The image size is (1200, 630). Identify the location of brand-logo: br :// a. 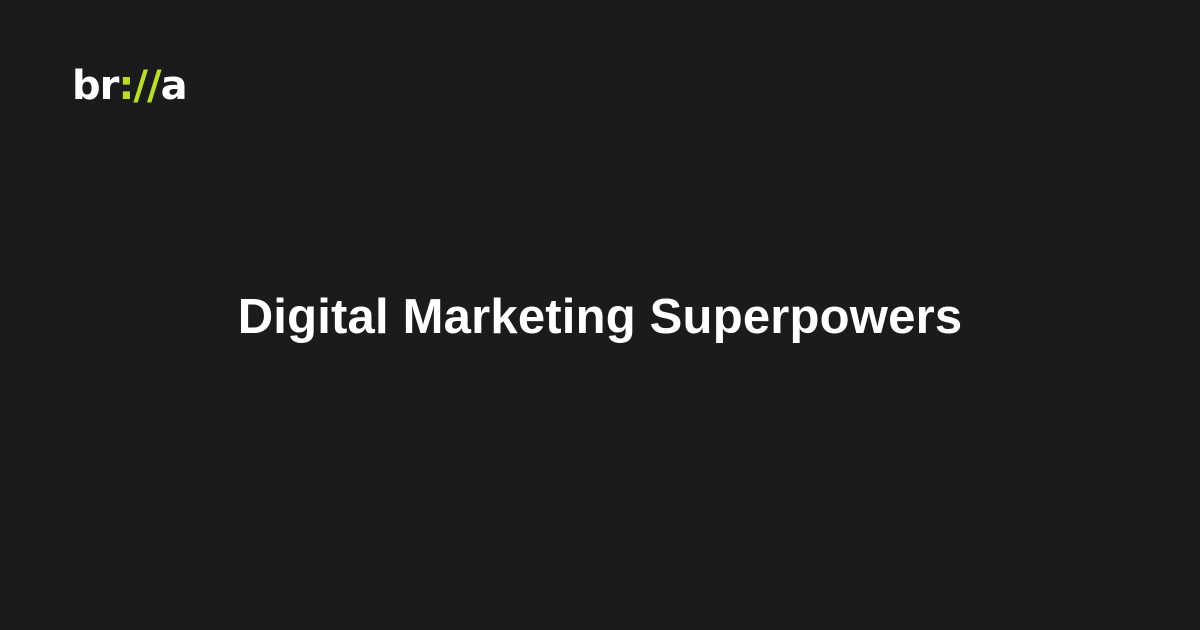
(130, 86).